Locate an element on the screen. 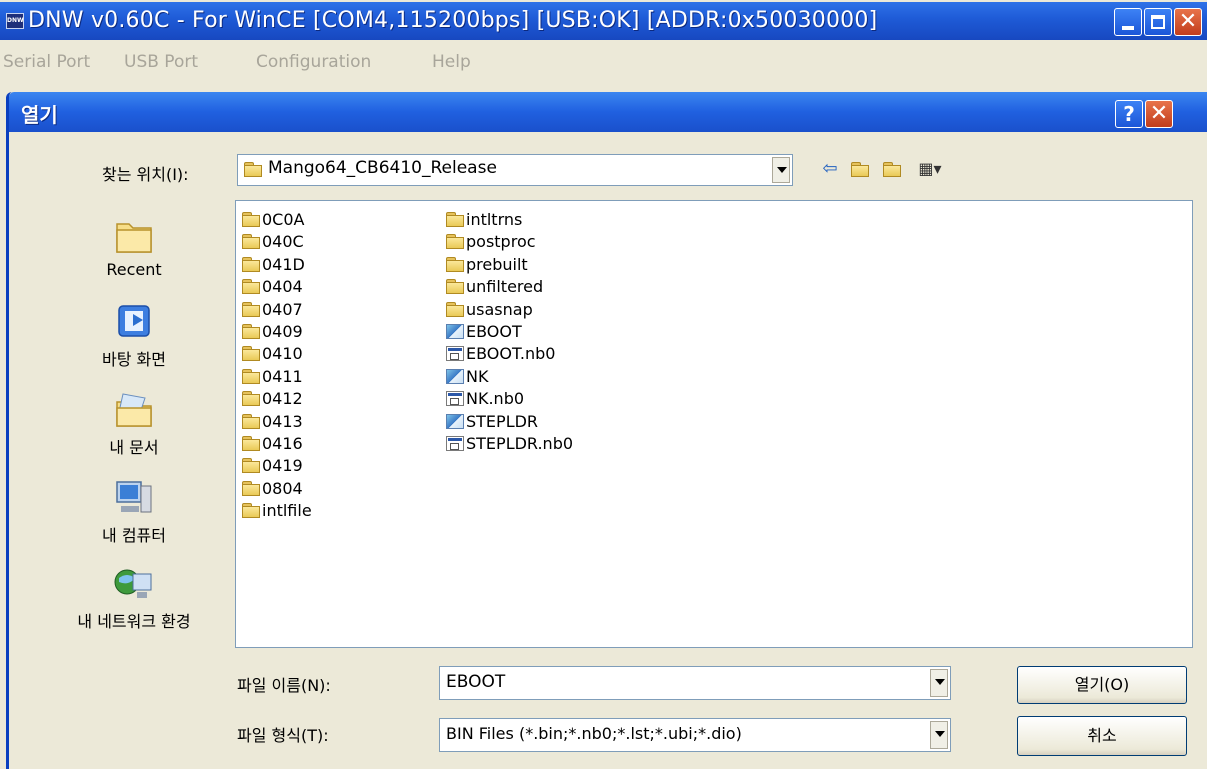 Image resolution: width=1207 pixels, height=769 pixels. file-name: usasnap is located at coordinates (499, 309).